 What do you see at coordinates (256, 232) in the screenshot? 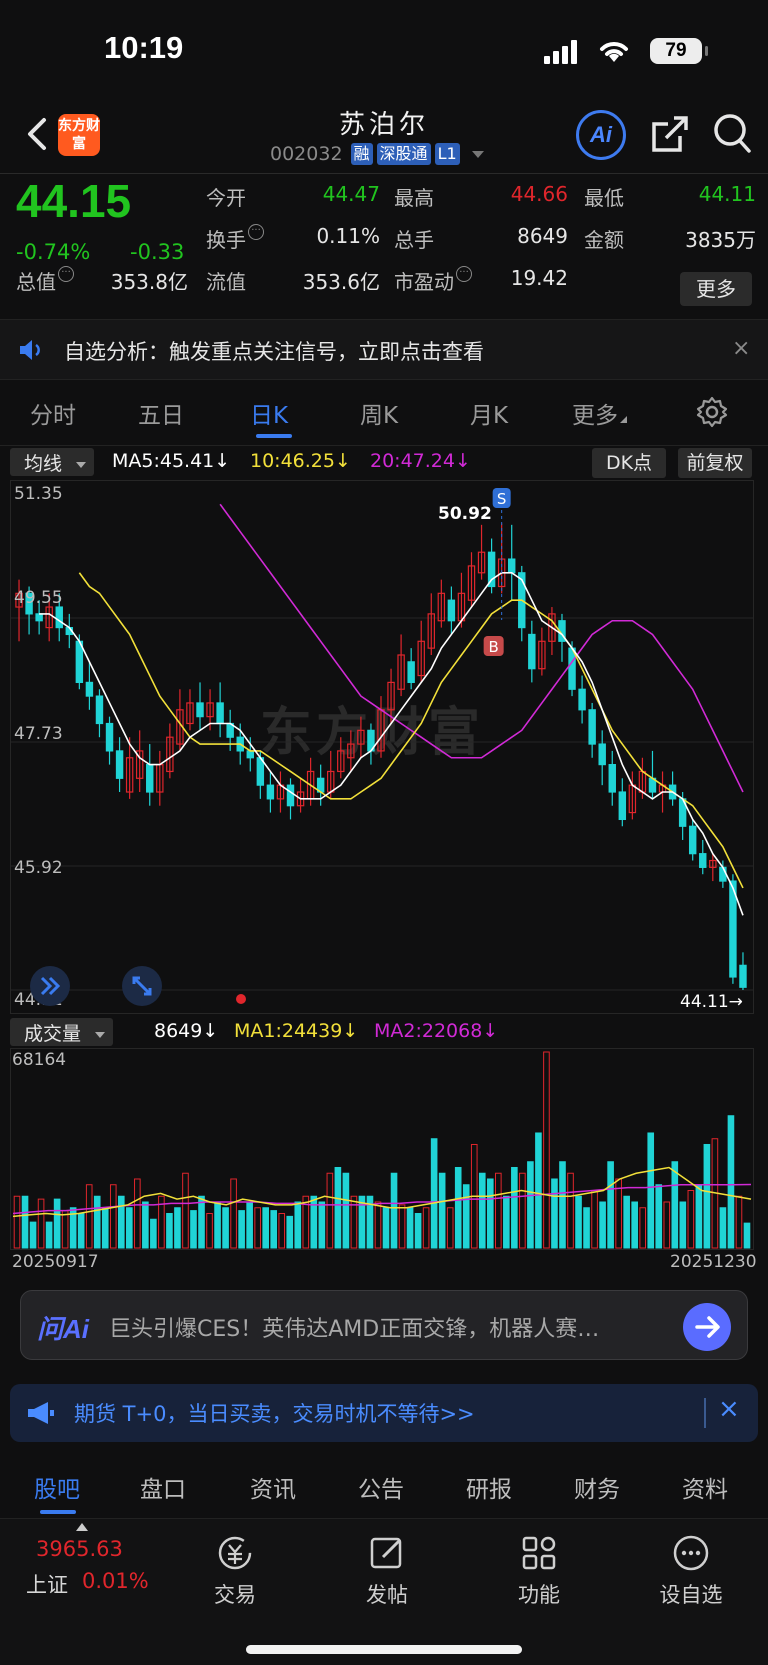
I see `info-icon: ···` at bounding box center [256, 232].